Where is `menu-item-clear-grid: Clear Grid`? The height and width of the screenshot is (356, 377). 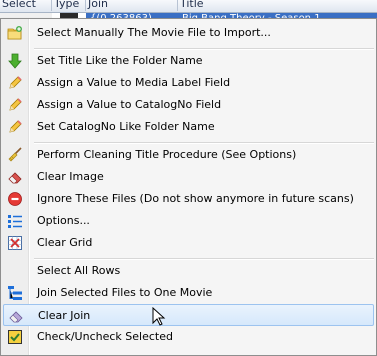 menu-item-clear-grid: Clear Grid is located at coordinates (188, 243).